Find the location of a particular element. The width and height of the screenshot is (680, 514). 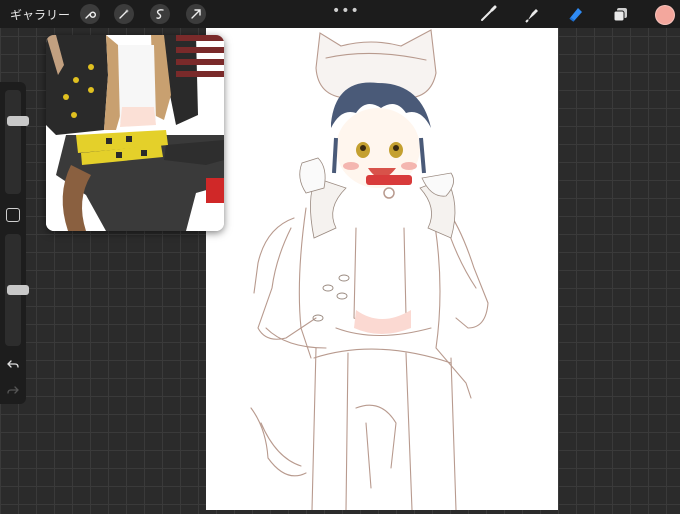

gallery-button: ギャラリー is located at coordinates (40, 14).